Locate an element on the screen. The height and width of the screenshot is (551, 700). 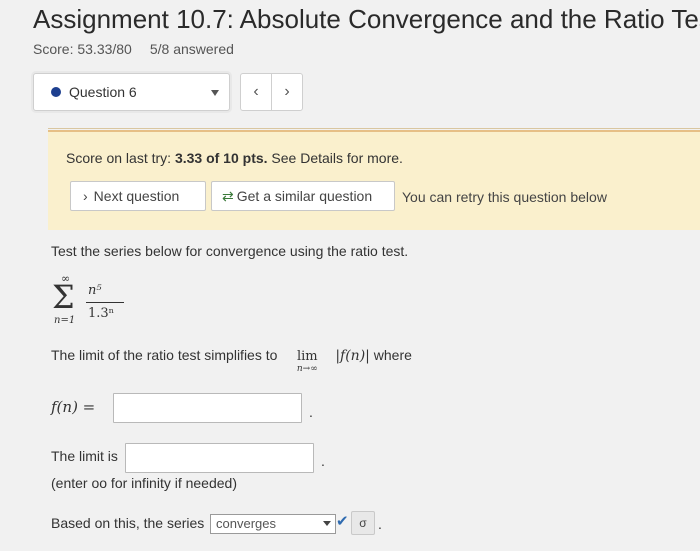
score-detail-icon: σ is located at coordinates (363, 523).